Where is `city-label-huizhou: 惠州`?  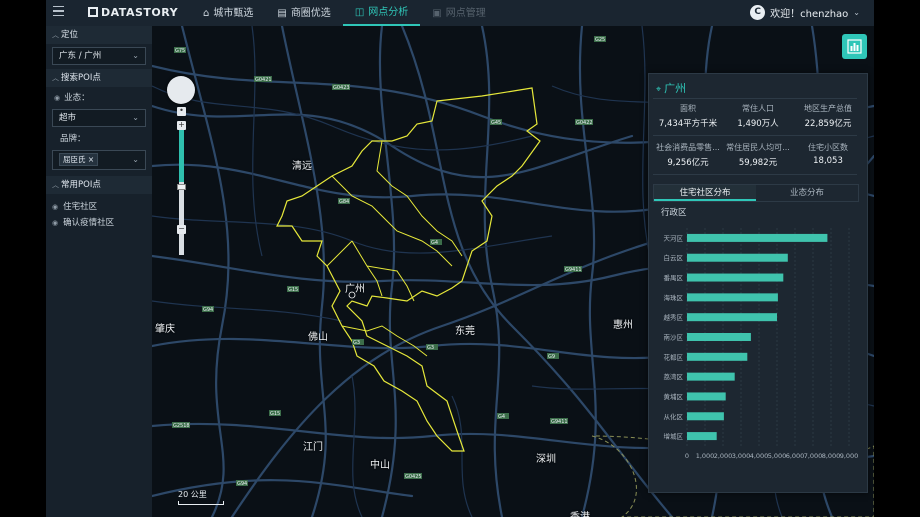 city-label-huizhou: 惠州 is located at coordinates (623, 325).